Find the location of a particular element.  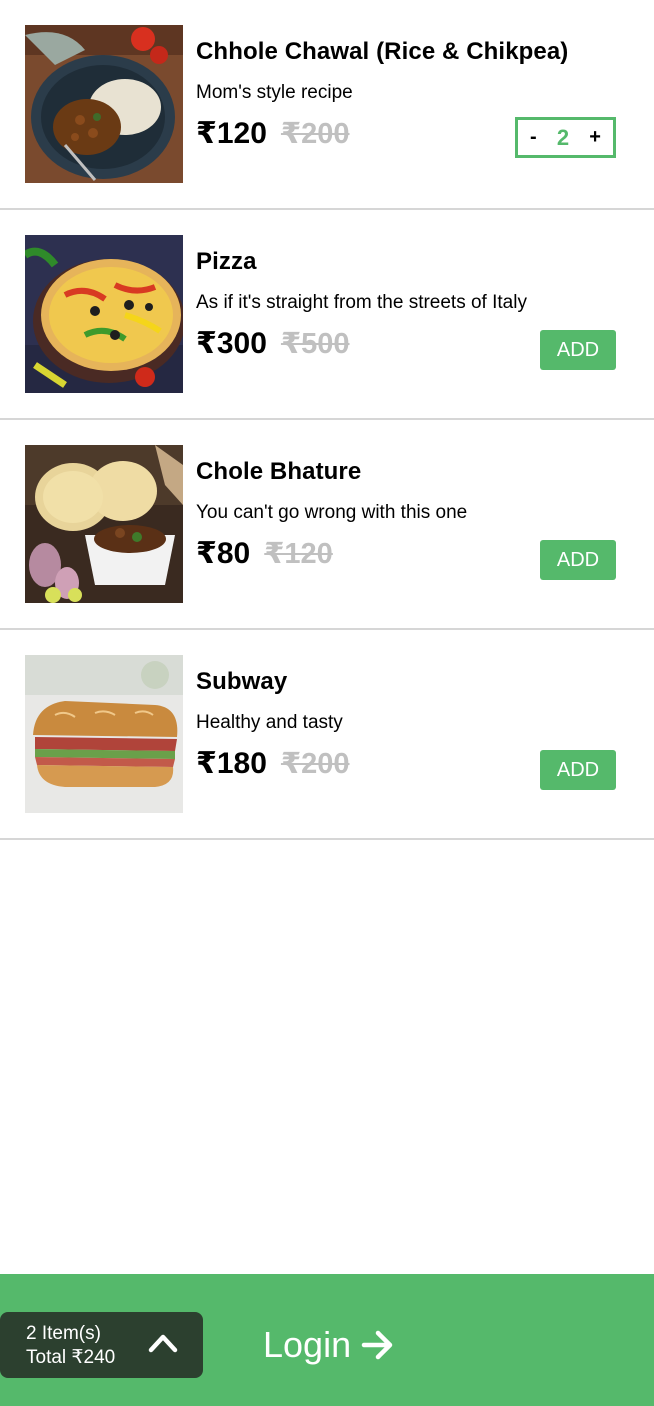

item-title: Pizza is located at coordinates (226, 261).